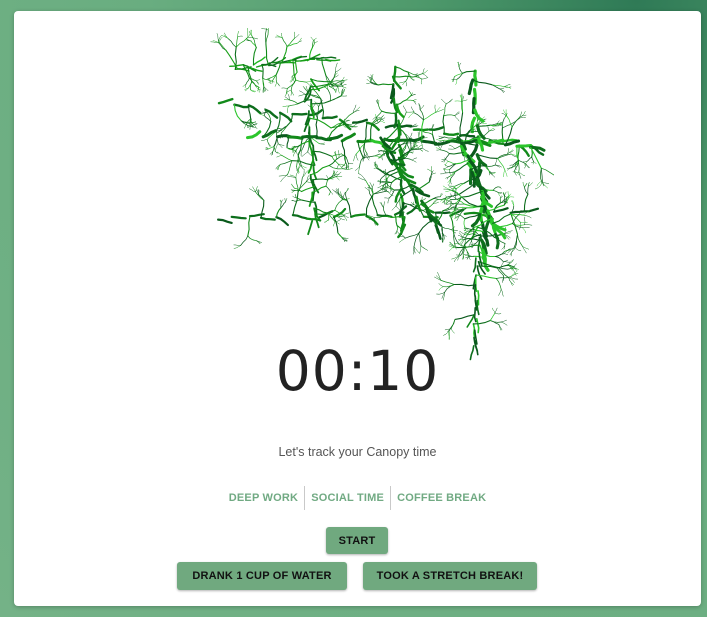  I want to click on start-button: START, so click(357, 540).